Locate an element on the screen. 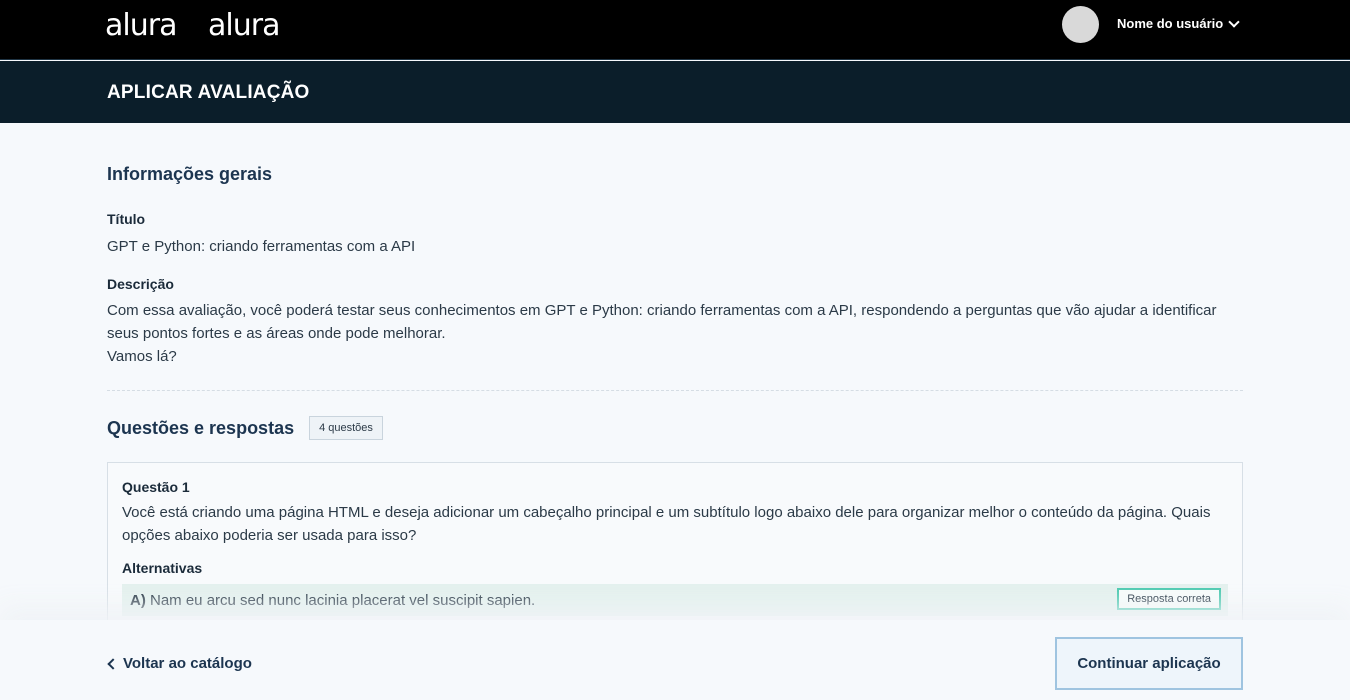 The height and width of the screenshot is (700, 1350). top-navigation-bar: alura alura Nome do usuário is located at coordinates (675, 30).